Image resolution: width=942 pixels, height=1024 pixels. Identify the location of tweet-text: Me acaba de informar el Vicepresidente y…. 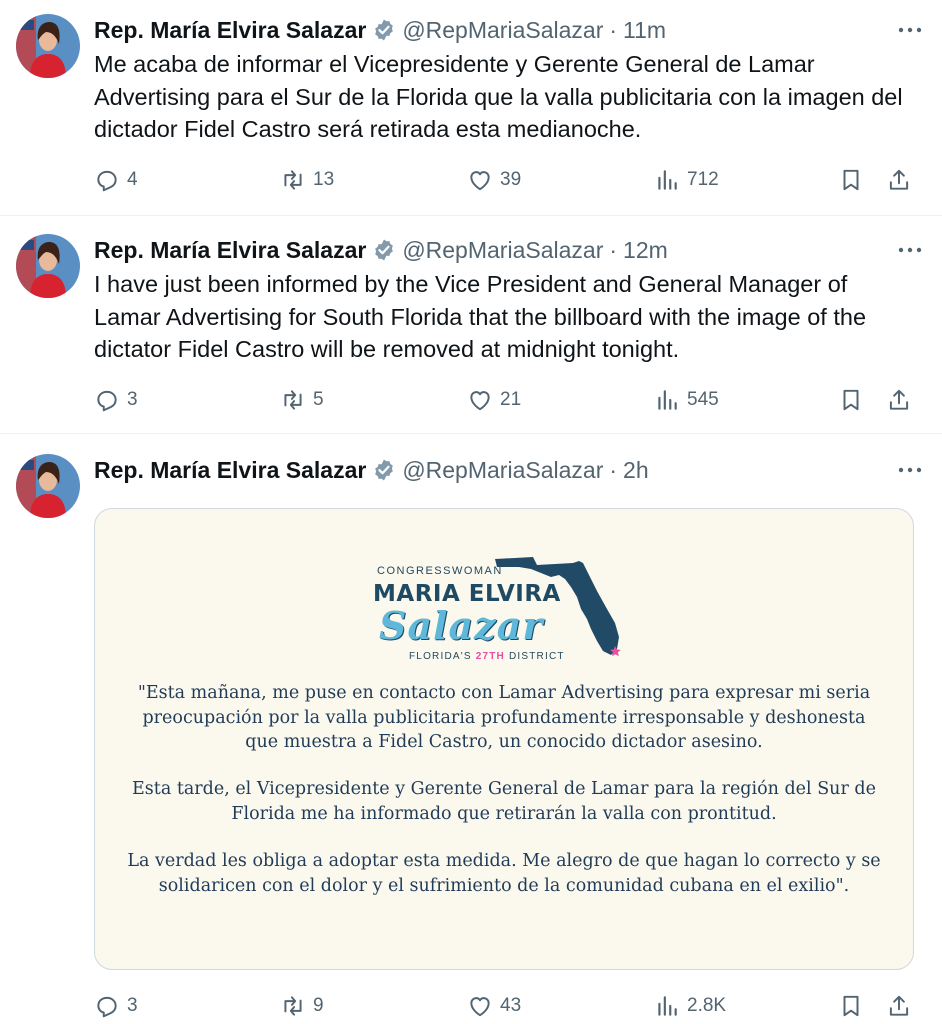
(498, 96).